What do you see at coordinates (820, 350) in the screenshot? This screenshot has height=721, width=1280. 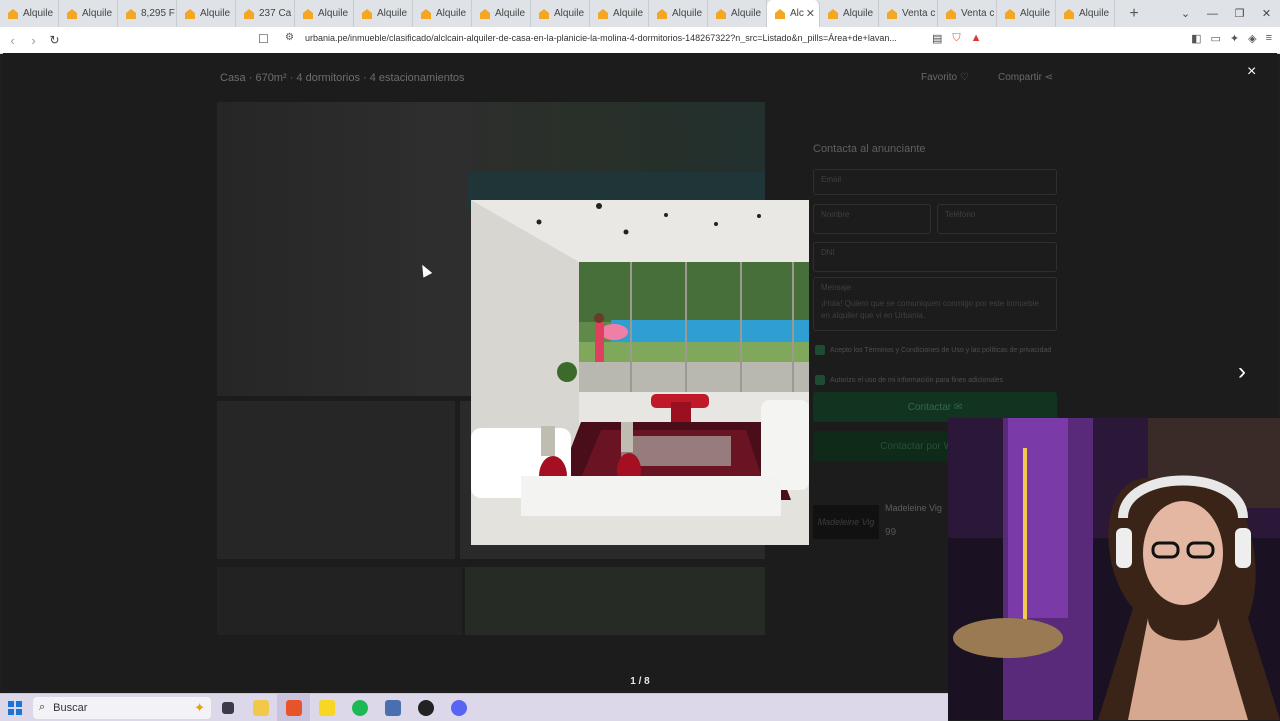 I see `checkbox-icon` at bounding box center [820, 350].